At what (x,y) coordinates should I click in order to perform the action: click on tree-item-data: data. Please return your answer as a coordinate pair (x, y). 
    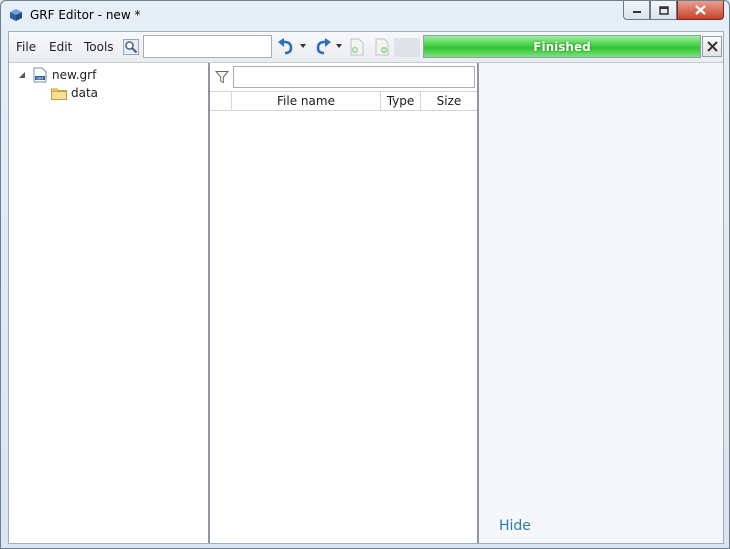
    Looking at the image, I should click on (74, 93).